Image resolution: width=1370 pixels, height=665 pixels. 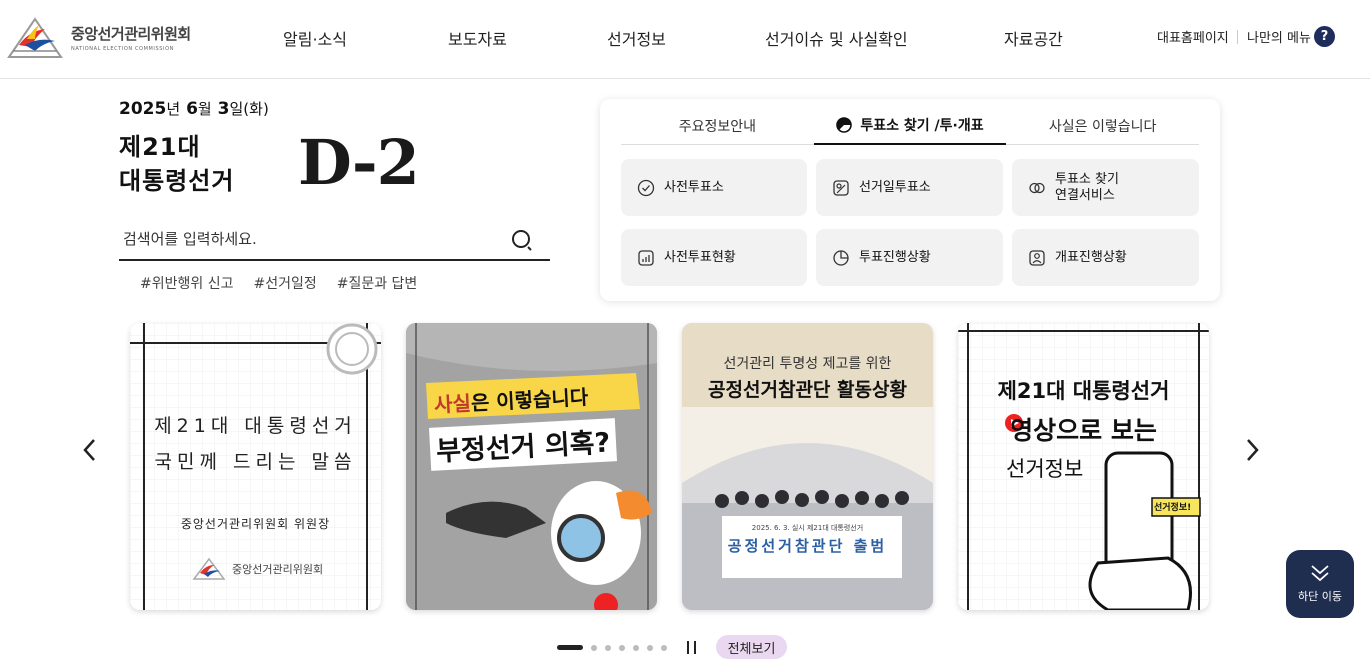 What do you see at coordinates (1320, 584) in the screenshot?
I see `scroll-to-bottom-button: 하단 이동` at bounding box center [1320, 584].